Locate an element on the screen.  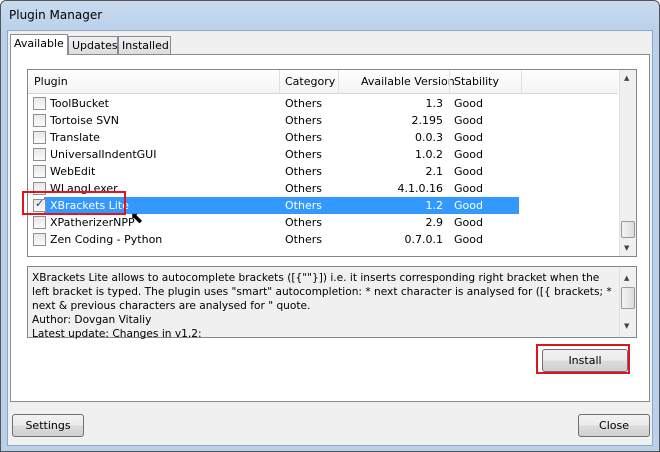
plugin-version: 1.2 is located at coordinates (434, 205).